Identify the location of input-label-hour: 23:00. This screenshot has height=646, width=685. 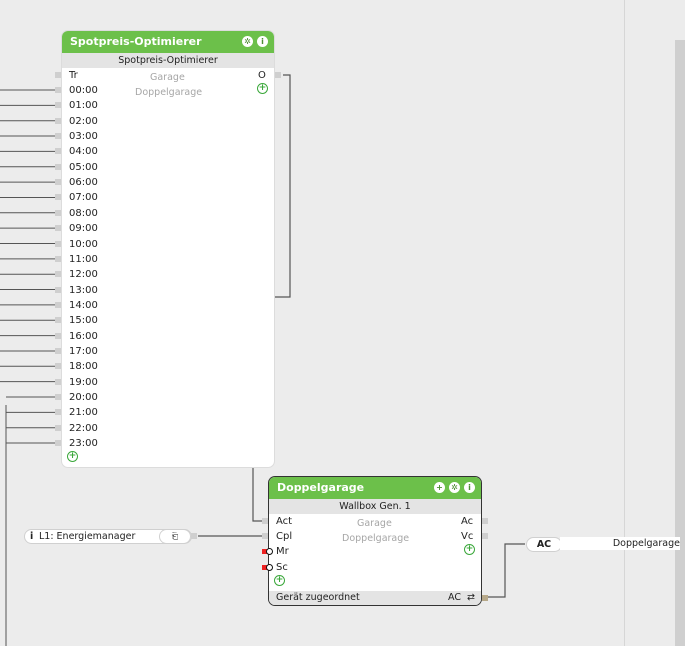
(83, 444).